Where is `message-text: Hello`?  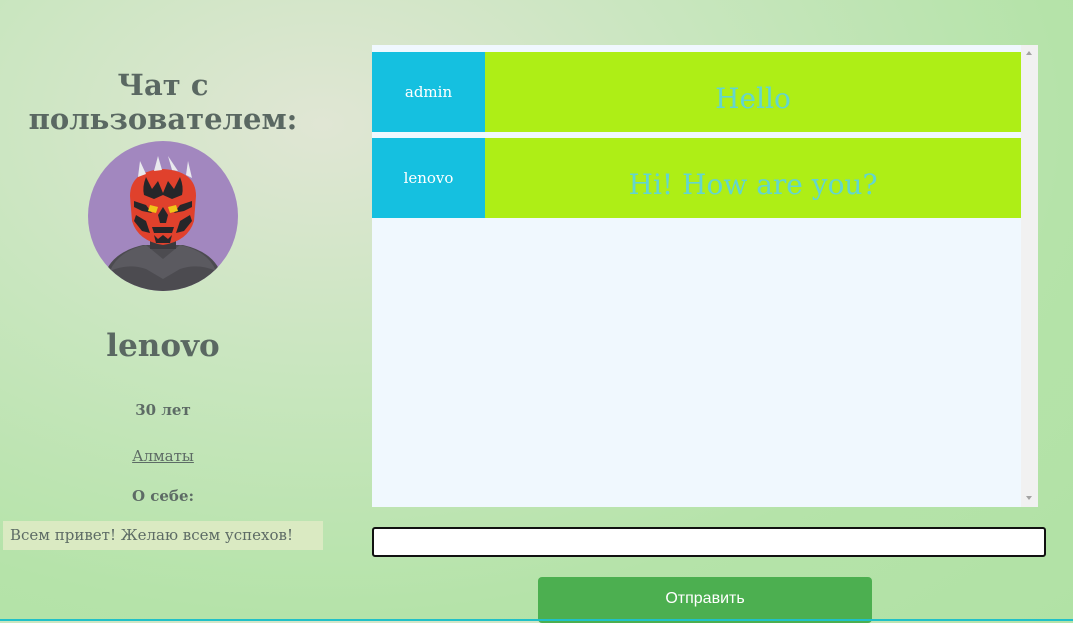
message-text: Hello is located at coordinates (753, 92).